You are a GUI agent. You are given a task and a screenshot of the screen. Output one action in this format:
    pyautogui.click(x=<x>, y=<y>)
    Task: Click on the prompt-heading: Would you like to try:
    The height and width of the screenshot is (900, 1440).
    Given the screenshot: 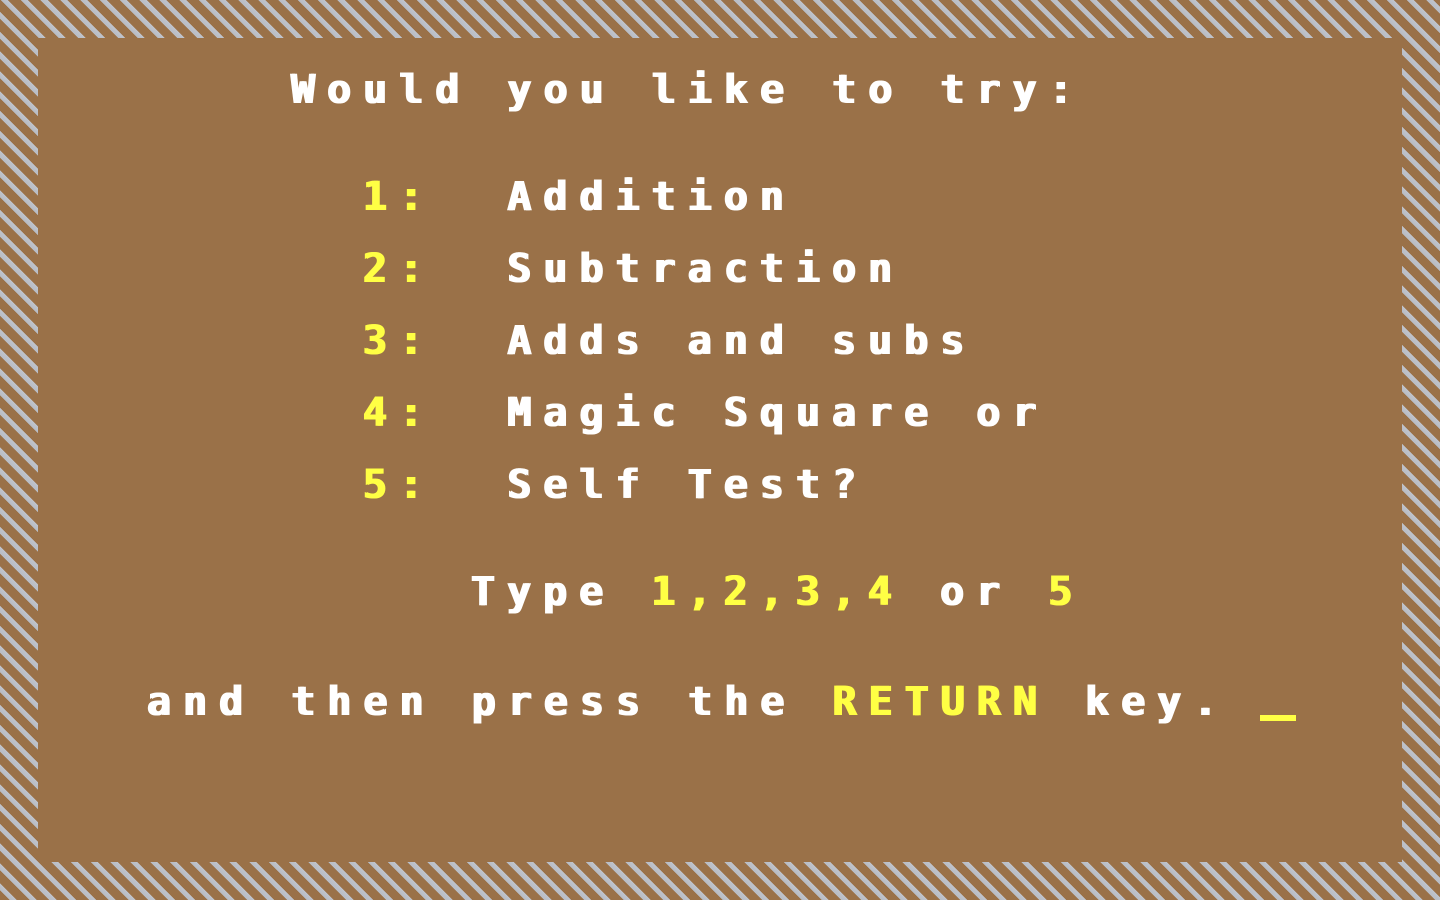 What is the action you would take?
    pyautogui.click(x=687, y=90)
    